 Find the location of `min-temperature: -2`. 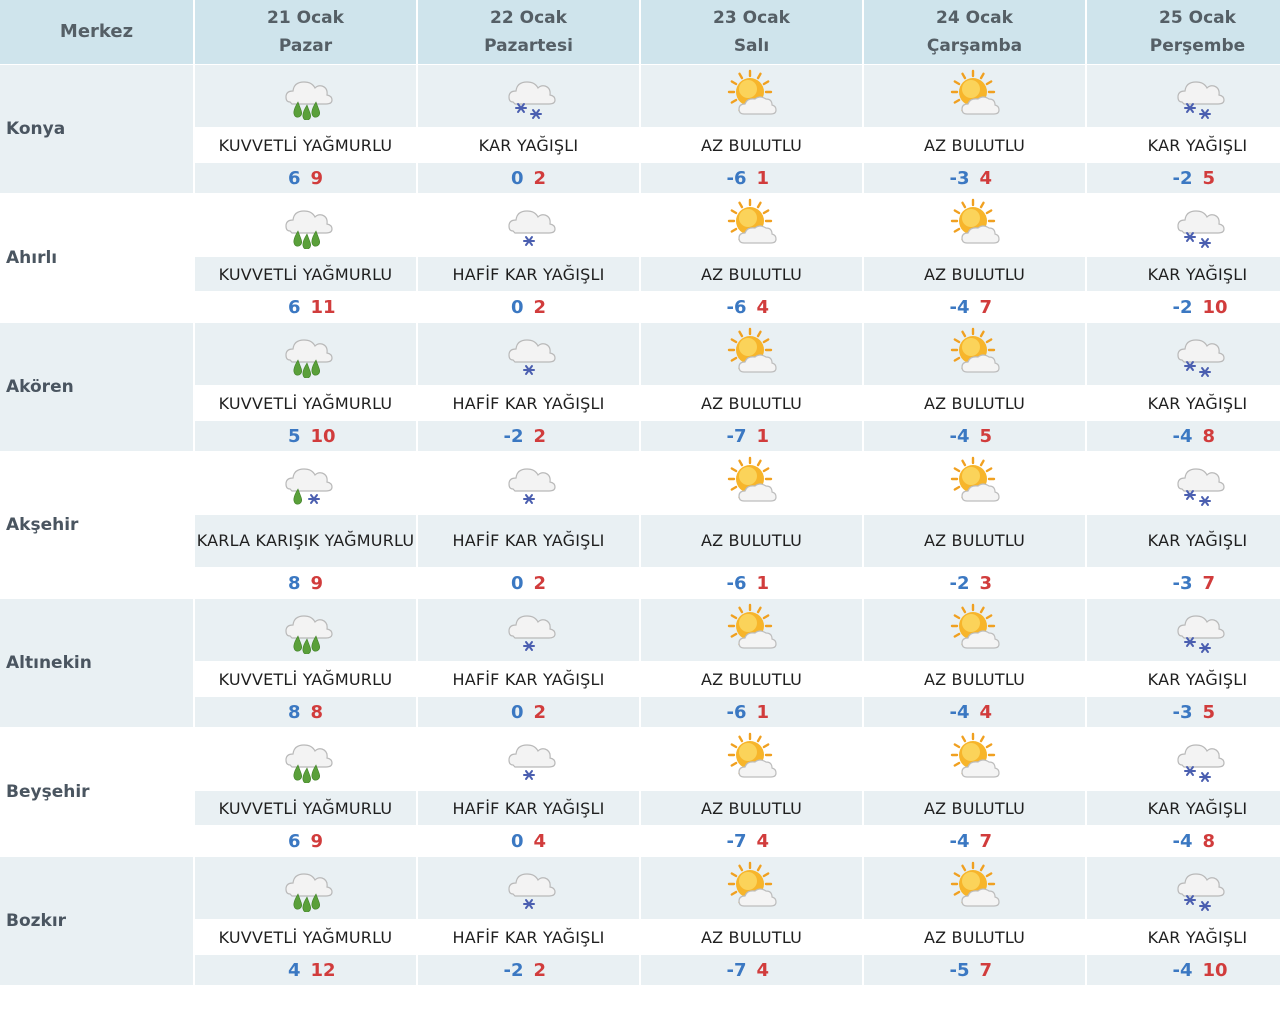

min-temperature: -2 is located at coordinates (959, 583).